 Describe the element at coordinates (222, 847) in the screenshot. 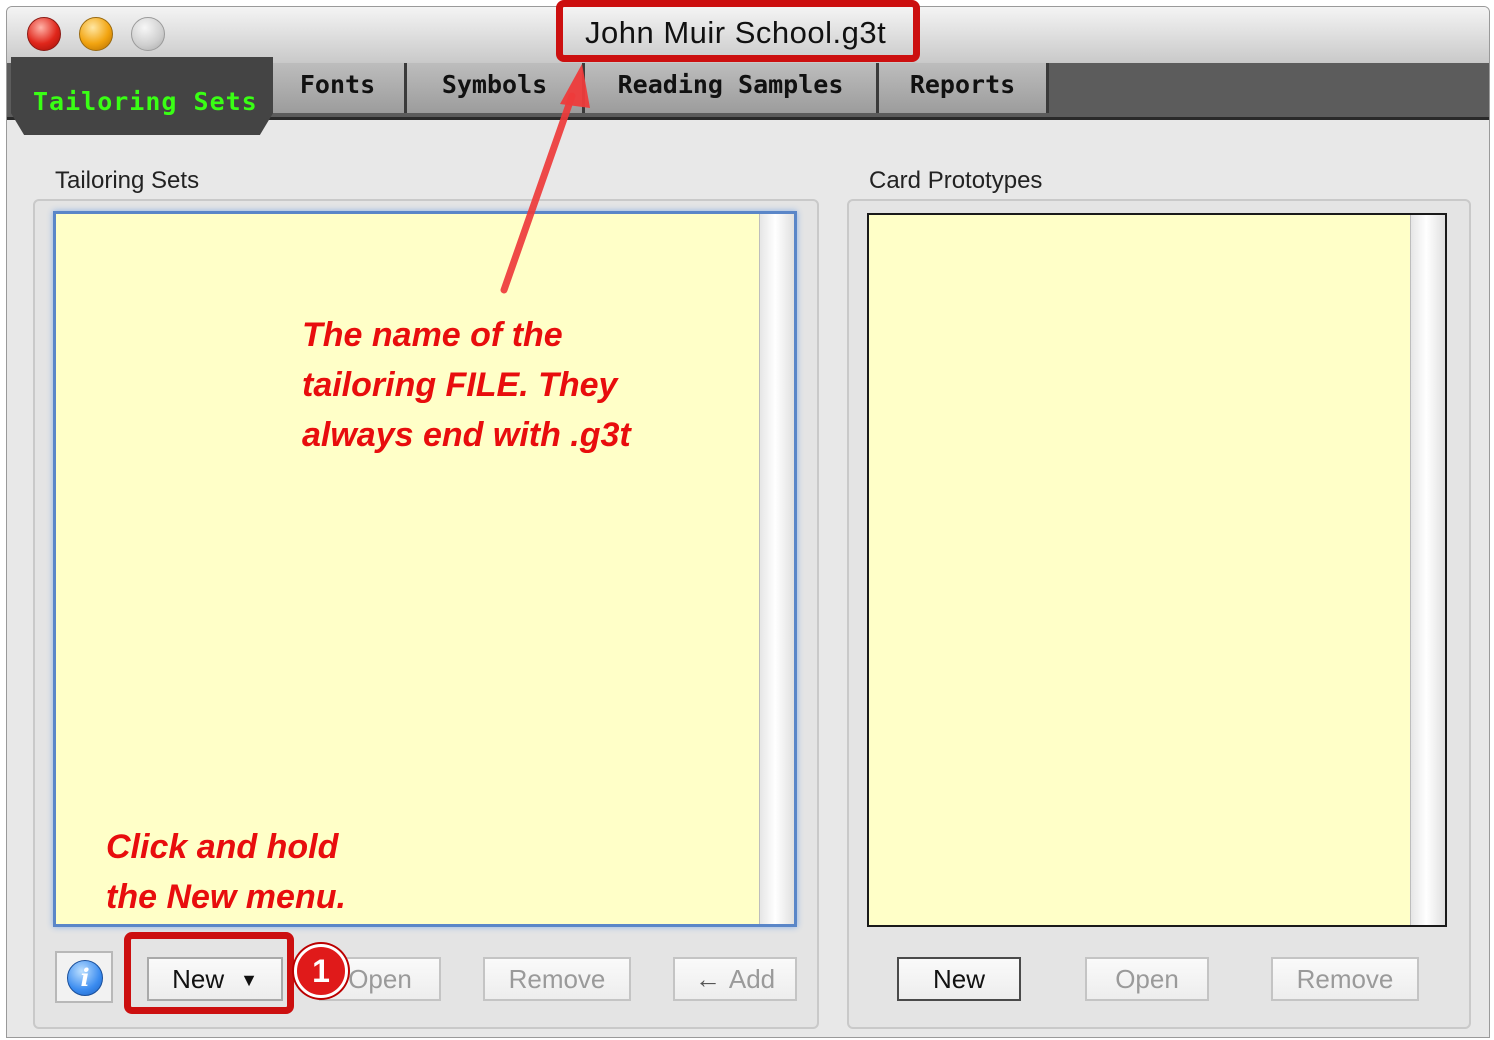

I see `new-menu-note-line-1: Click and hold` at that location.